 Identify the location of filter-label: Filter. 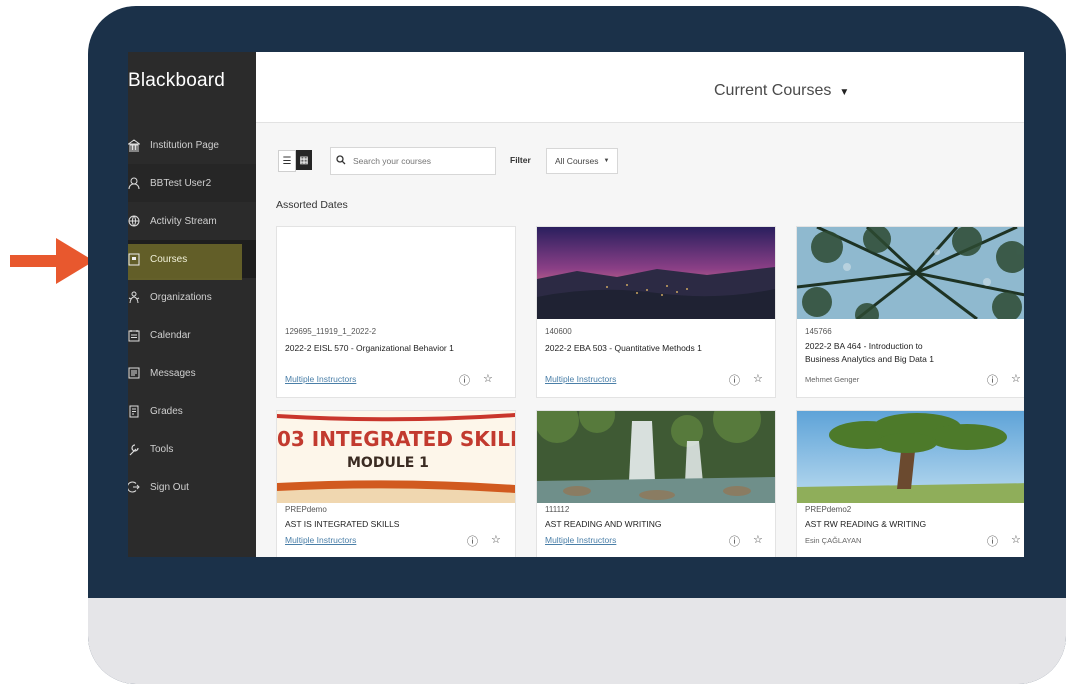
(520, 160).